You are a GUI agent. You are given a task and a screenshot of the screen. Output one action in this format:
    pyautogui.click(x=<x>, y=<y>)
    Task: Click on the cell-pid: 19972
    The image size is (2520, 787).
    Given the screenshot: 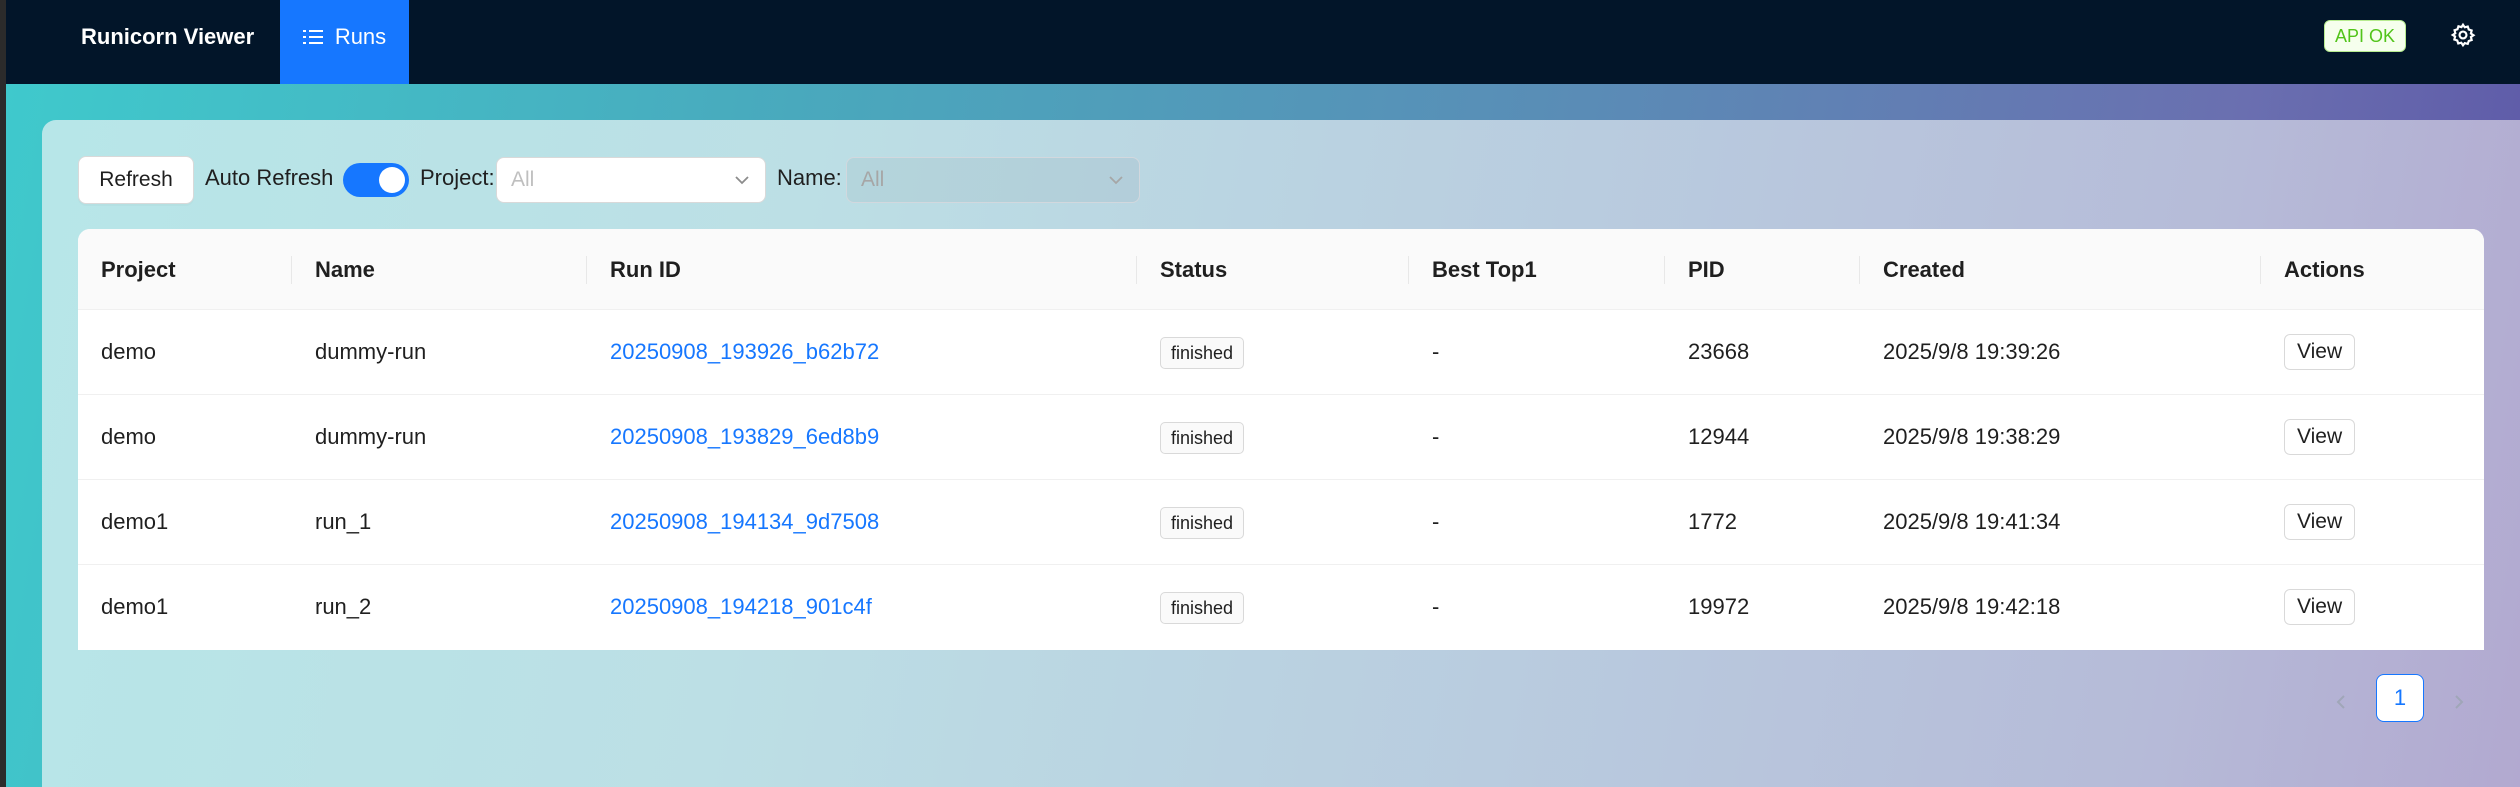 What is the action you would take?
    pyautogui.click(x=1719, y=606)
    